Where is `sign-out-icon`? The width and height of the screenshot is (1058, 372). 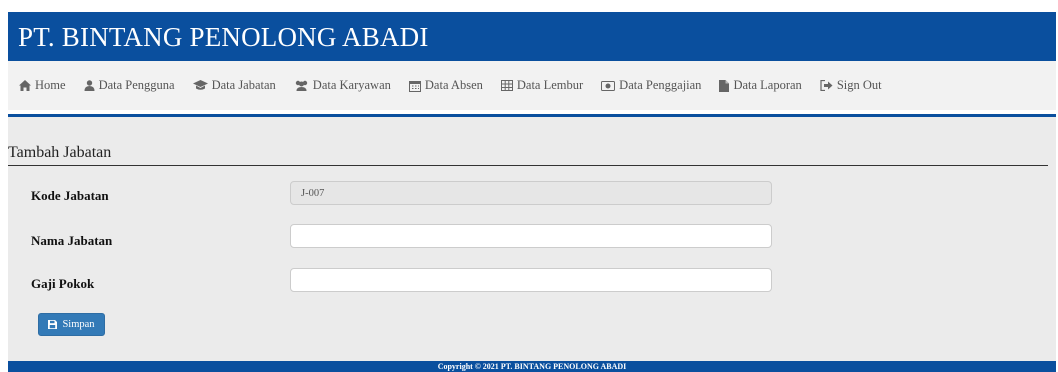
sign-out-icon is located at coordinates (826, 85).